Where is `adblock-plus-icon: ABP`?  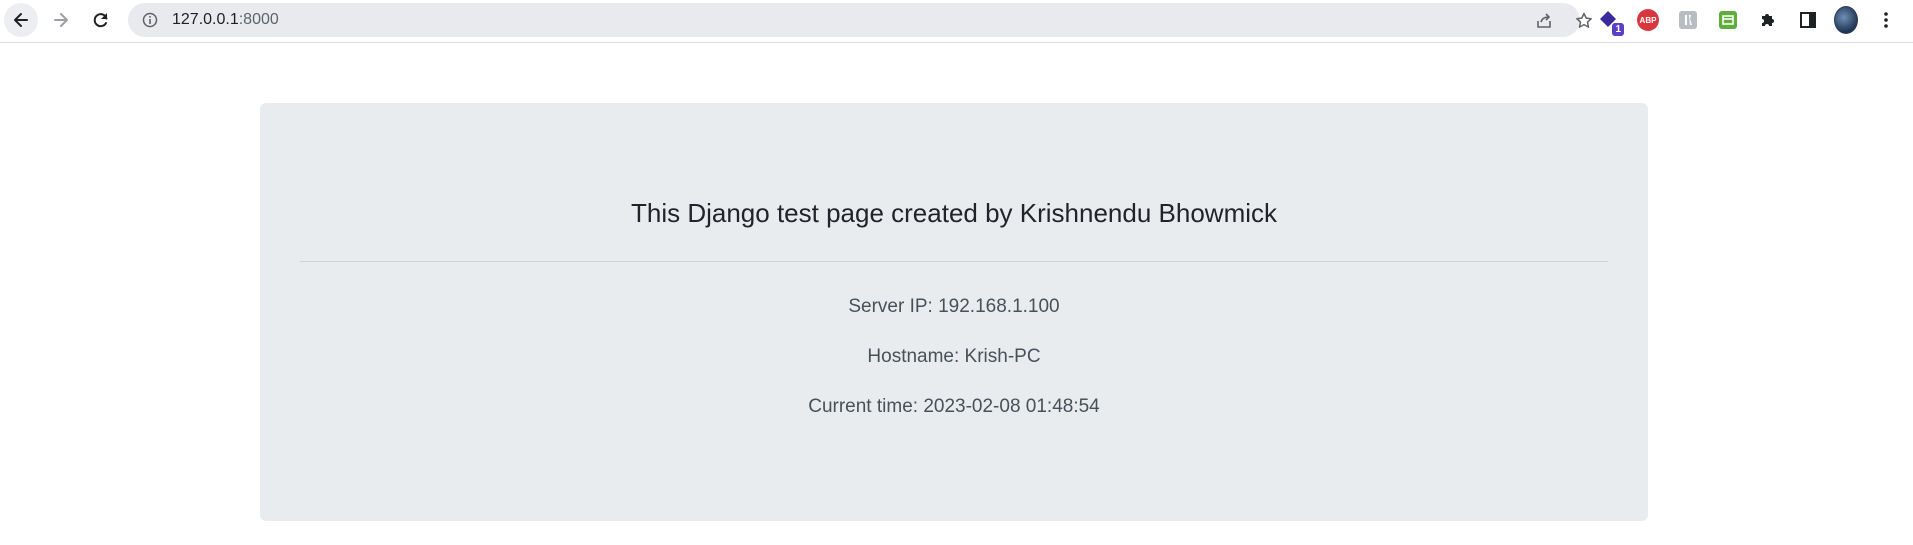 adblock-plus-icon: ABP is located at coordinates (1648, 20).